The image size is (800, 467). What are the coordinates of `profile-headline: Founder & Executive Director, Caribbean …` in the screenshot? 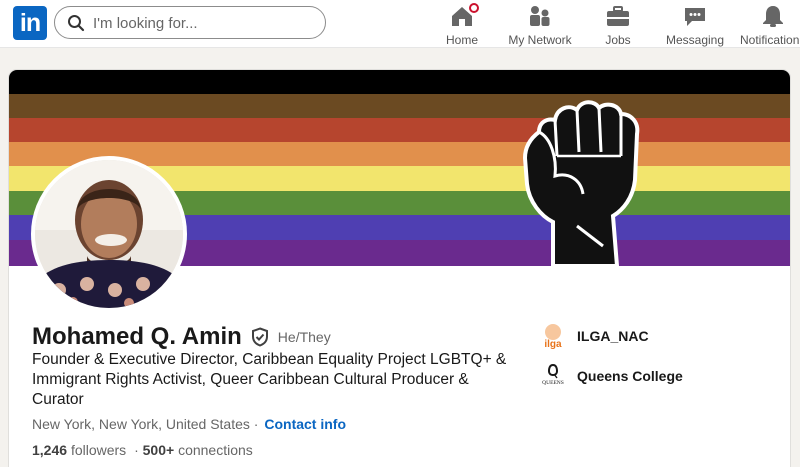 It's located at (269, 379).